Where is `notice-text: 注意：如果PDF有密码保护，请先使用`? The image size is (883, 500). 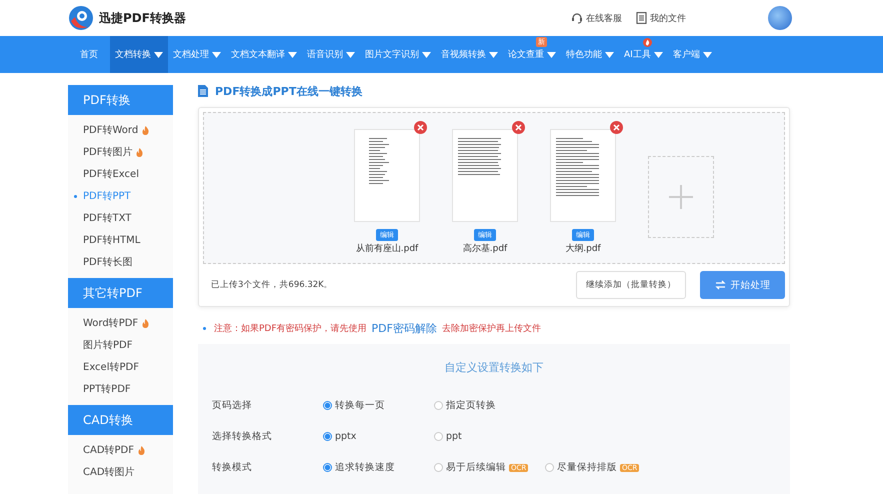
notice-text: 注意：如果PDF有密码保护，请先使用 is located at coordinates (290, 328).